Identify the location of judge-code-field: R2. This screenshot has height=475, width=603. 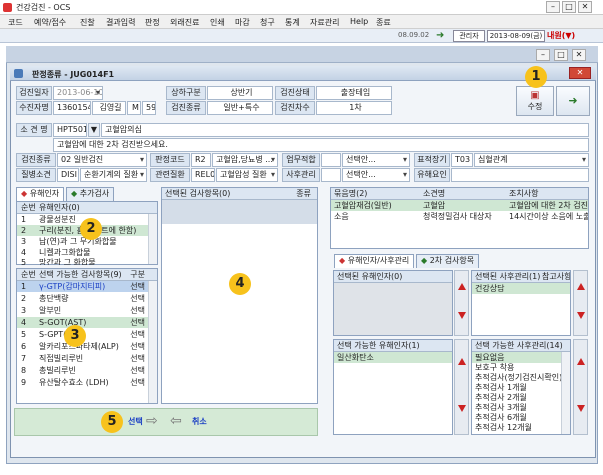
(201, 160).